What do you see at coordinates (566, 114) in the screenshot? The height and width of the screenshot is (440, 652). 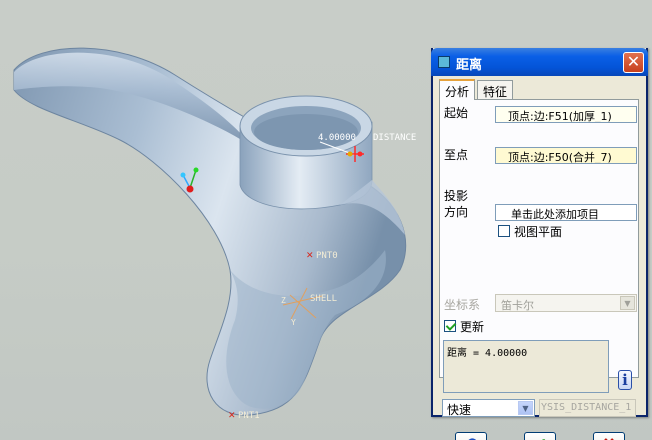 I see `from-reference-field: 顶点:边:F51(加厚_1)` at bounding box center [566, 114].